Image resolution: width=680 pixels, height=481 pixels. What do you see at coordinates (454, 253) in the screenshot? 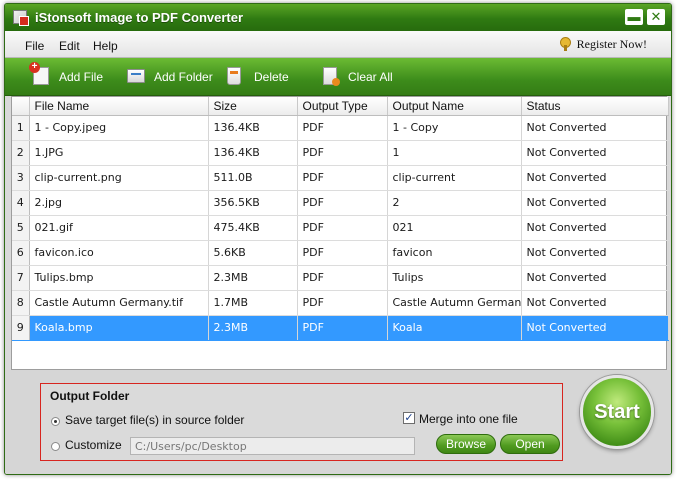
I see `output-name-cell: favicon` at bounding box center [454, 253].